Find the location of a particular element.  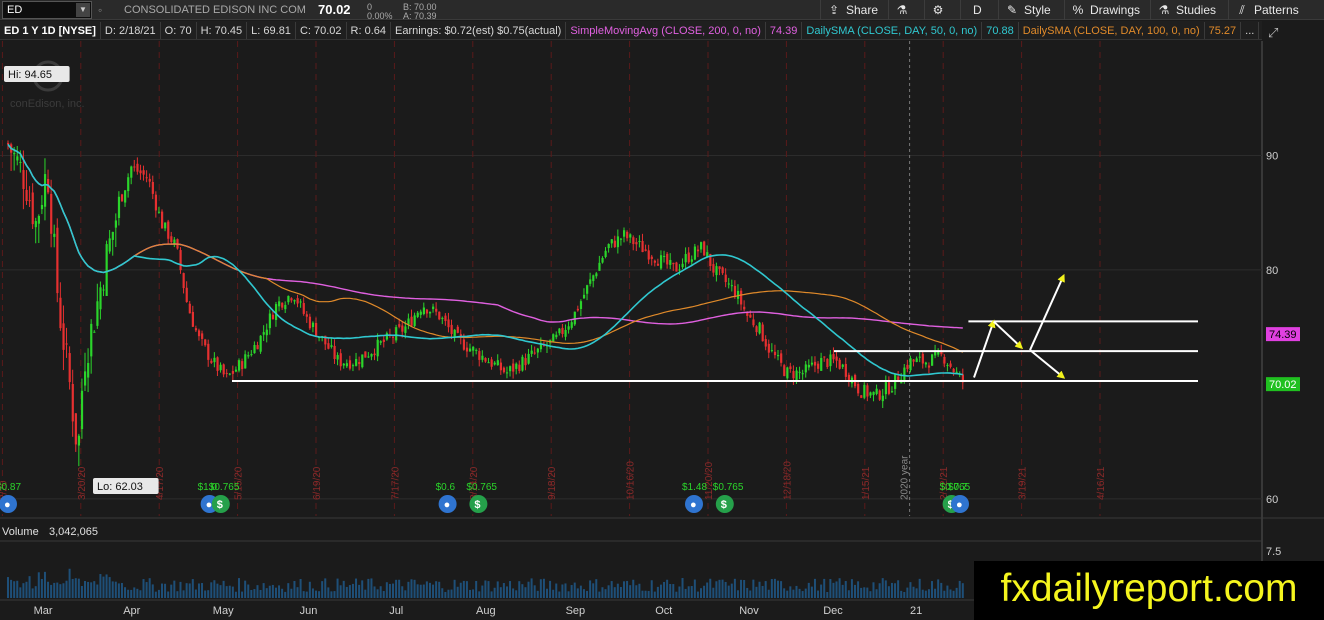

earnings-marker: $0.6 ● is located at coordinates (446, 497).